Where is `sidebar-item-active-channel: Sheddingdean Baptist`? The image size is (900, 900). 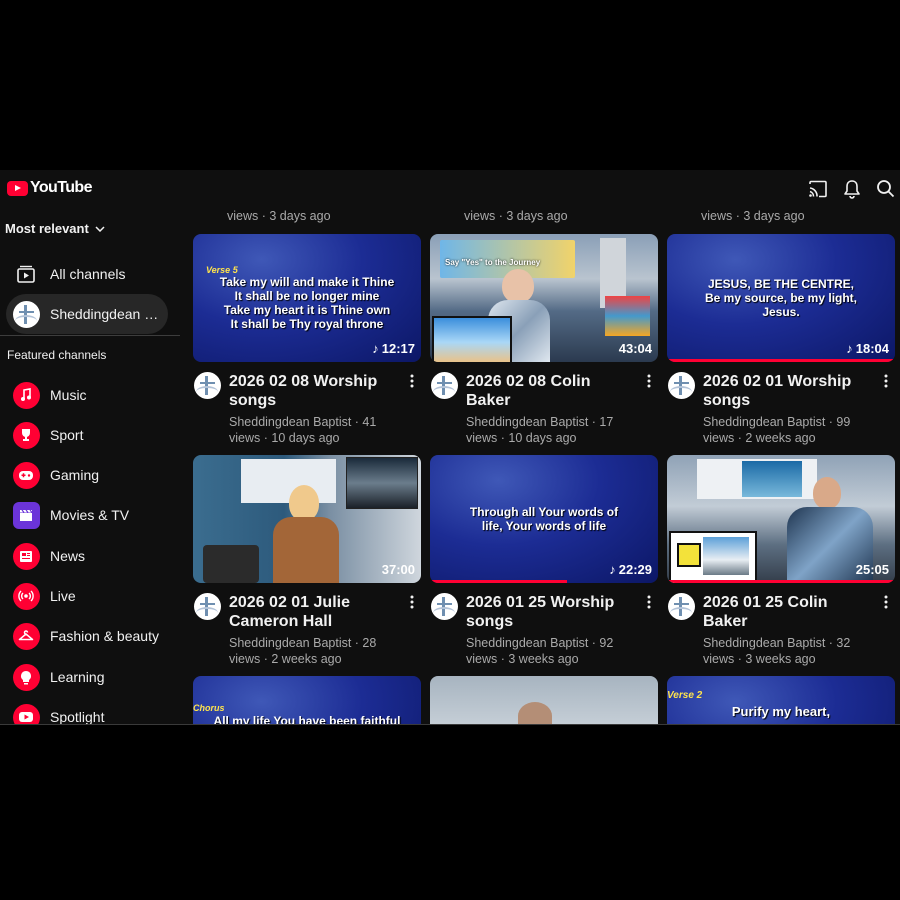 sidebar-item-active-channel: Sheddingdean Baptist is located at coordinates (87, 314).